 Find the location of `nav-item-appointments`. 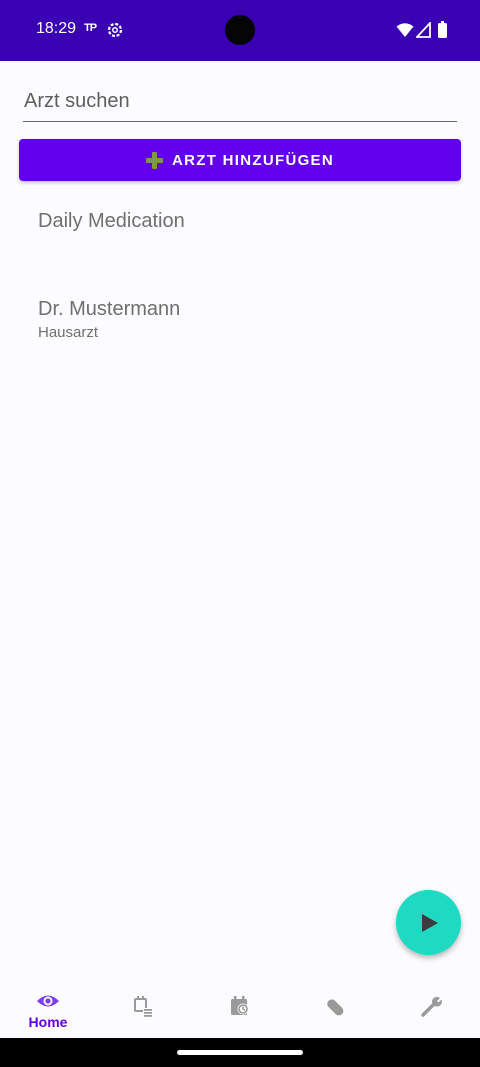

nav-item-appointments is located at coordinates (240, 1007).